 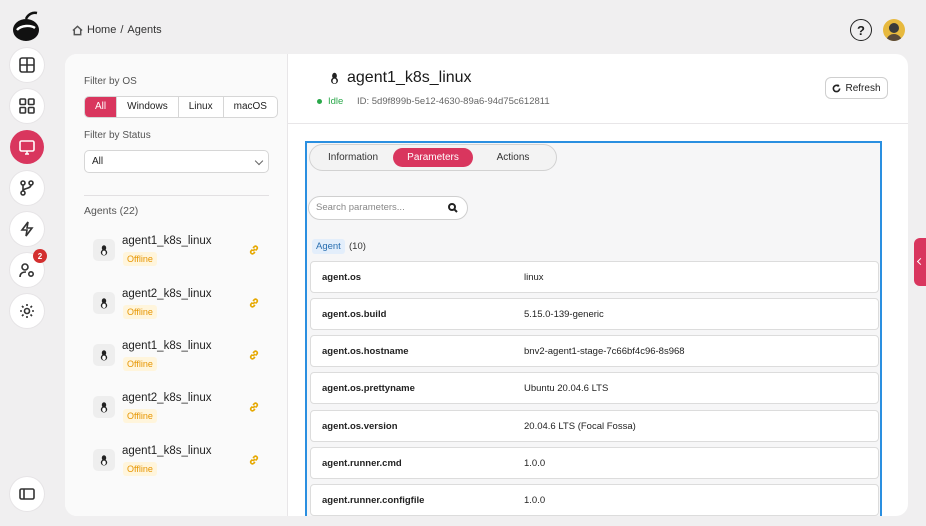 What do you see at coordinates (837, 87) in the screenshot?
I see `refresh-icon` at bounding box center [837, 87].